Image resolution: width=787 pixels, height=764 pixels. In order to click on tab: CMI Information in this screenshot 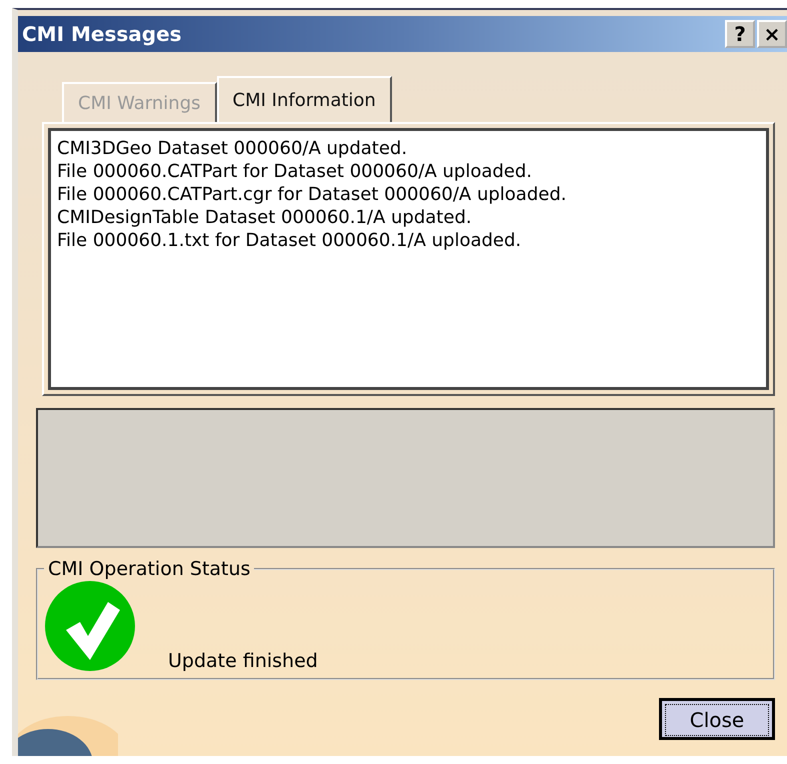, I will do `click(304, 99)`.